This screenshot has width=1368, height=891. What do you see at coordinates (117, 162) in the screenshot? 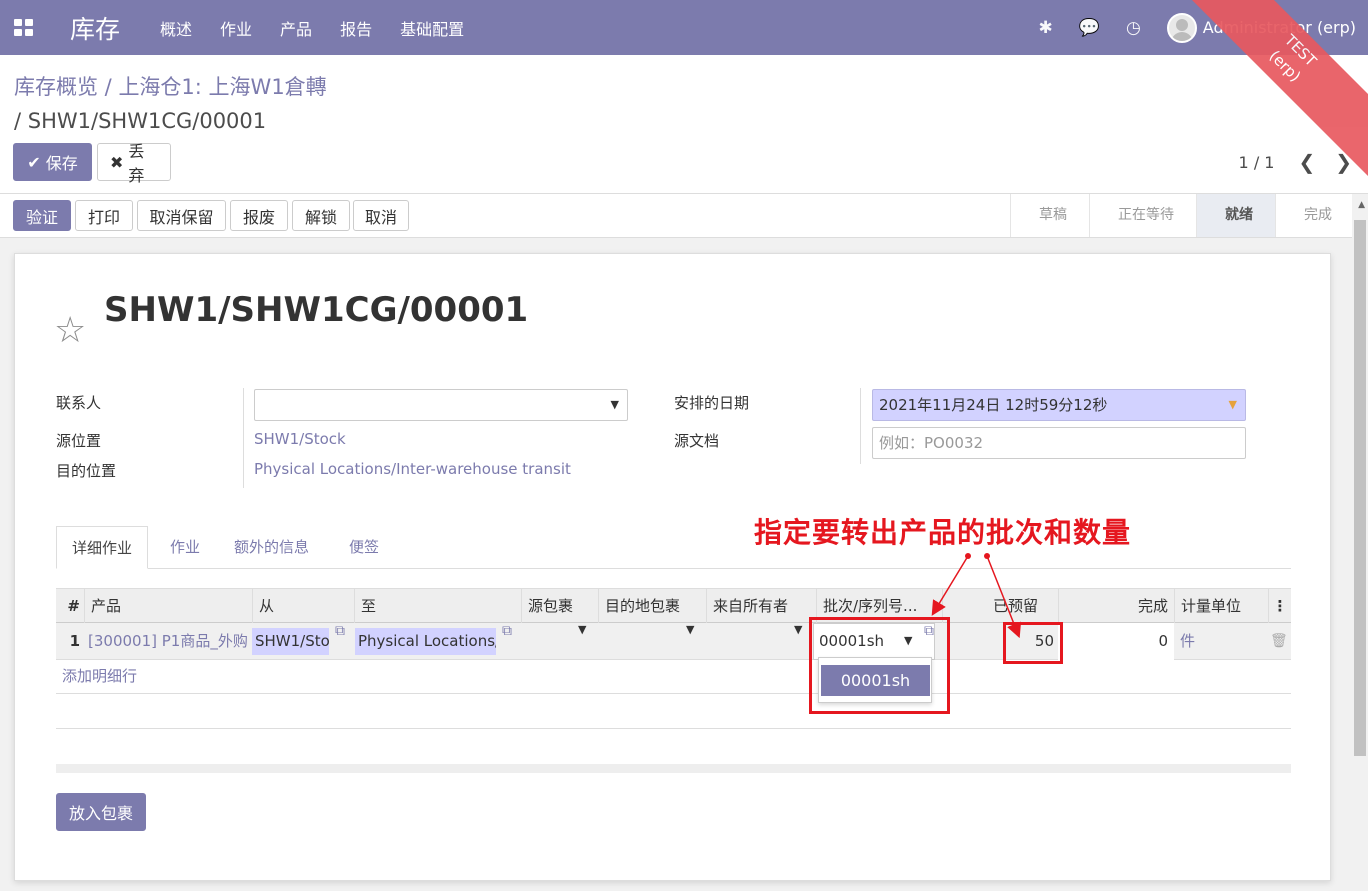
I see `close-icon: ✖` at bounding box center [117, 162].